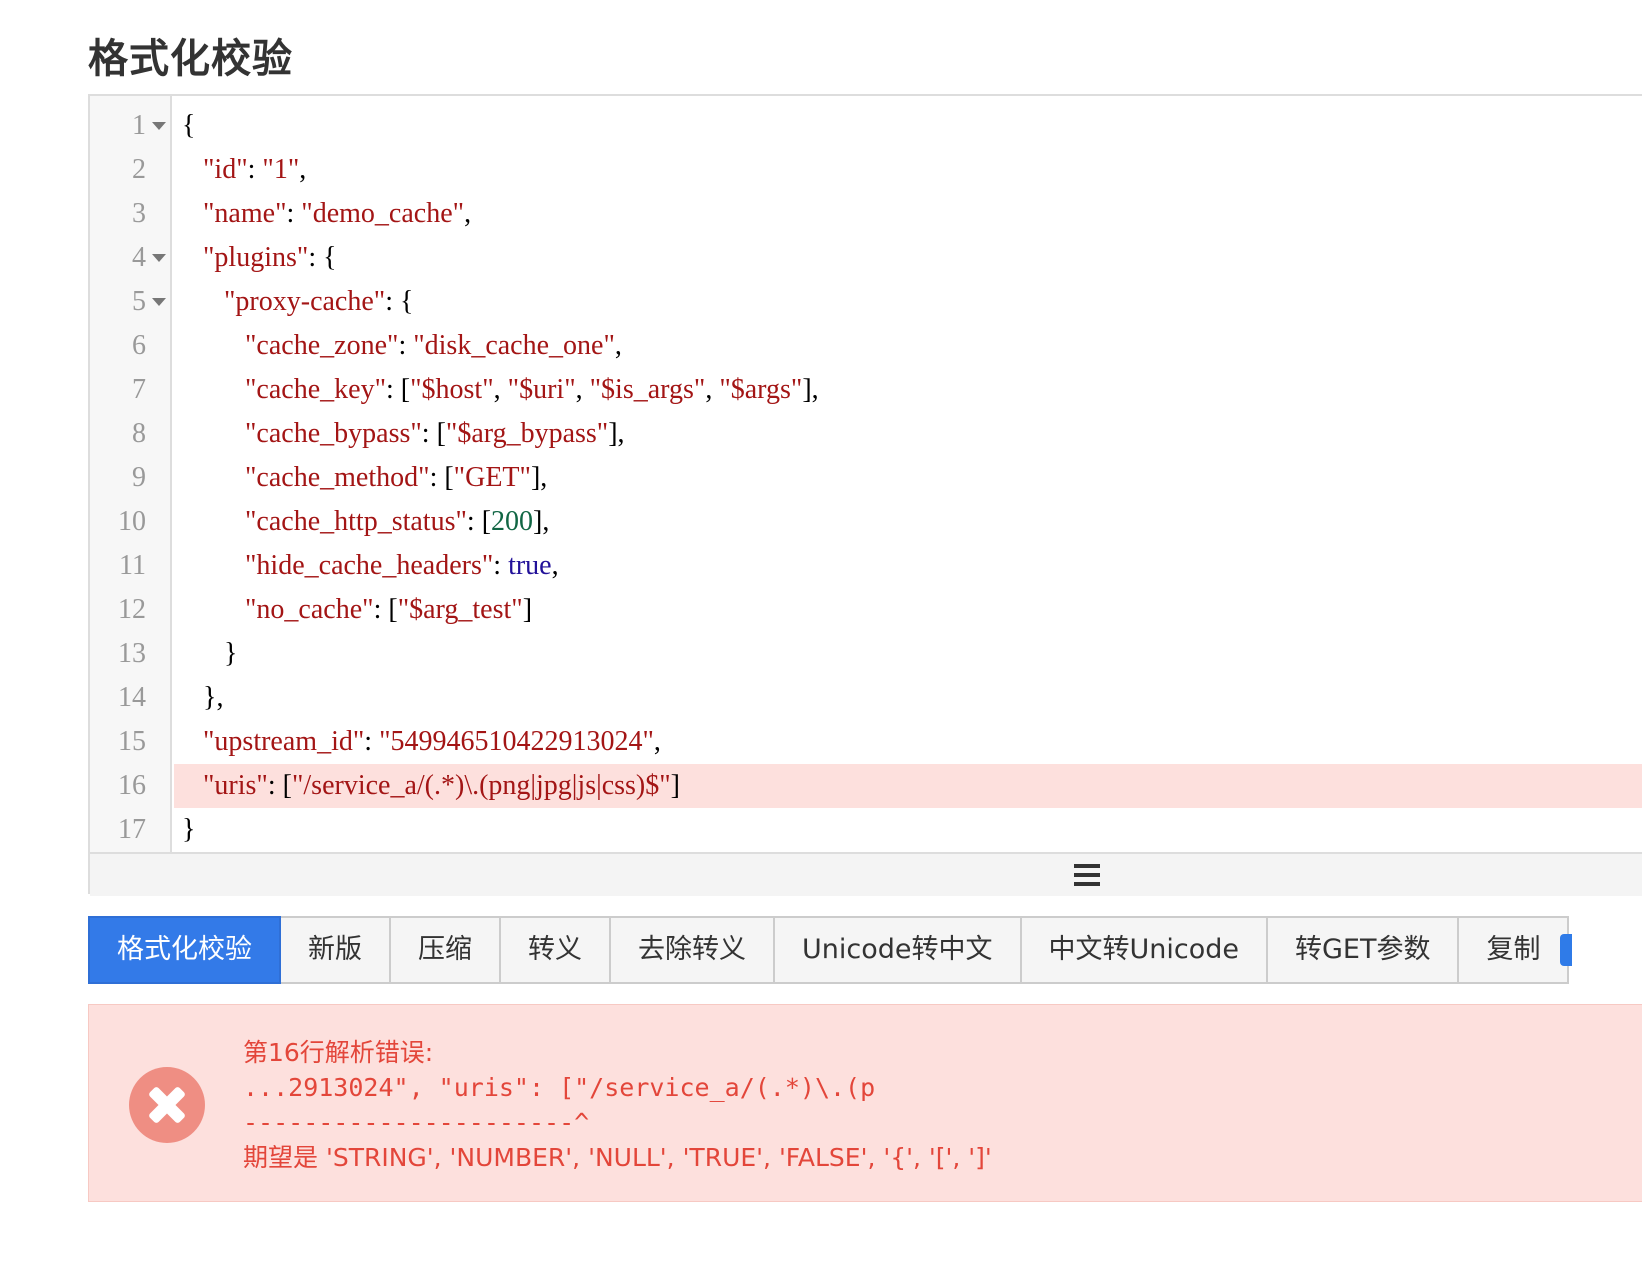 Image resolution: width=1642 pixels, height=1270 pixels. Describe the element at coordinates (912, 522) in the screenshot. I see `code-line: "cache_http_status": [200],` at that location.